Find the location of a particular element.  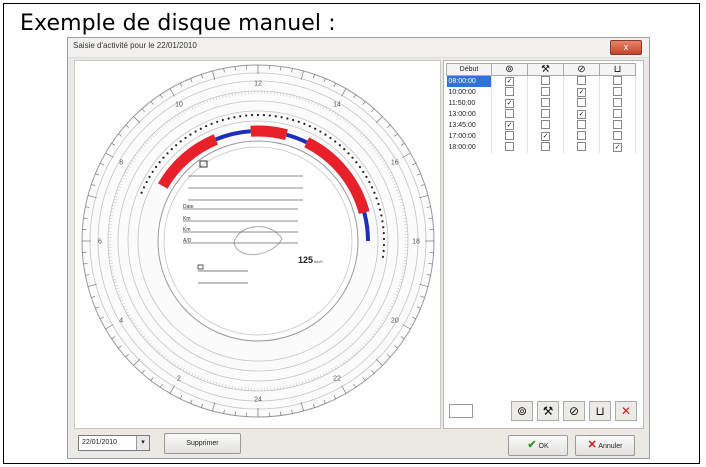

driving-button: ⊚ is located at coordinates (522, 411).